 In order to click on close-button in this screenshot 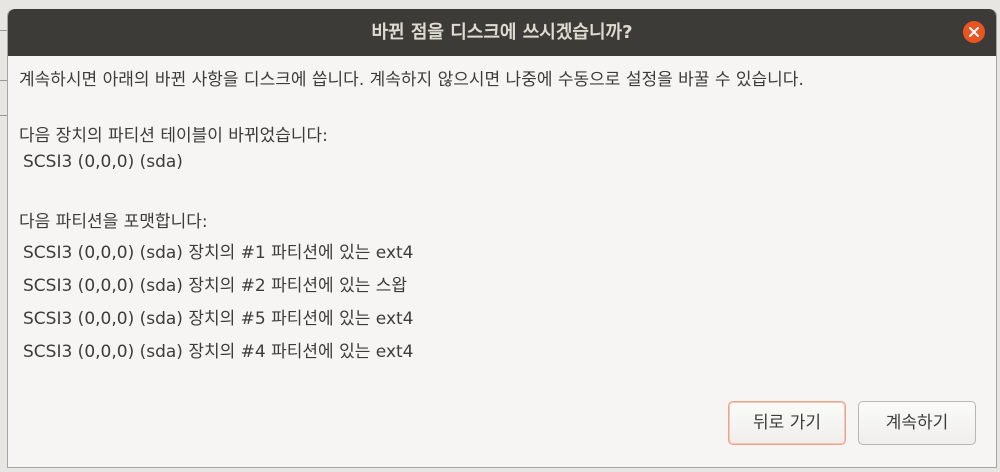, I will do `click(974, 32)`.